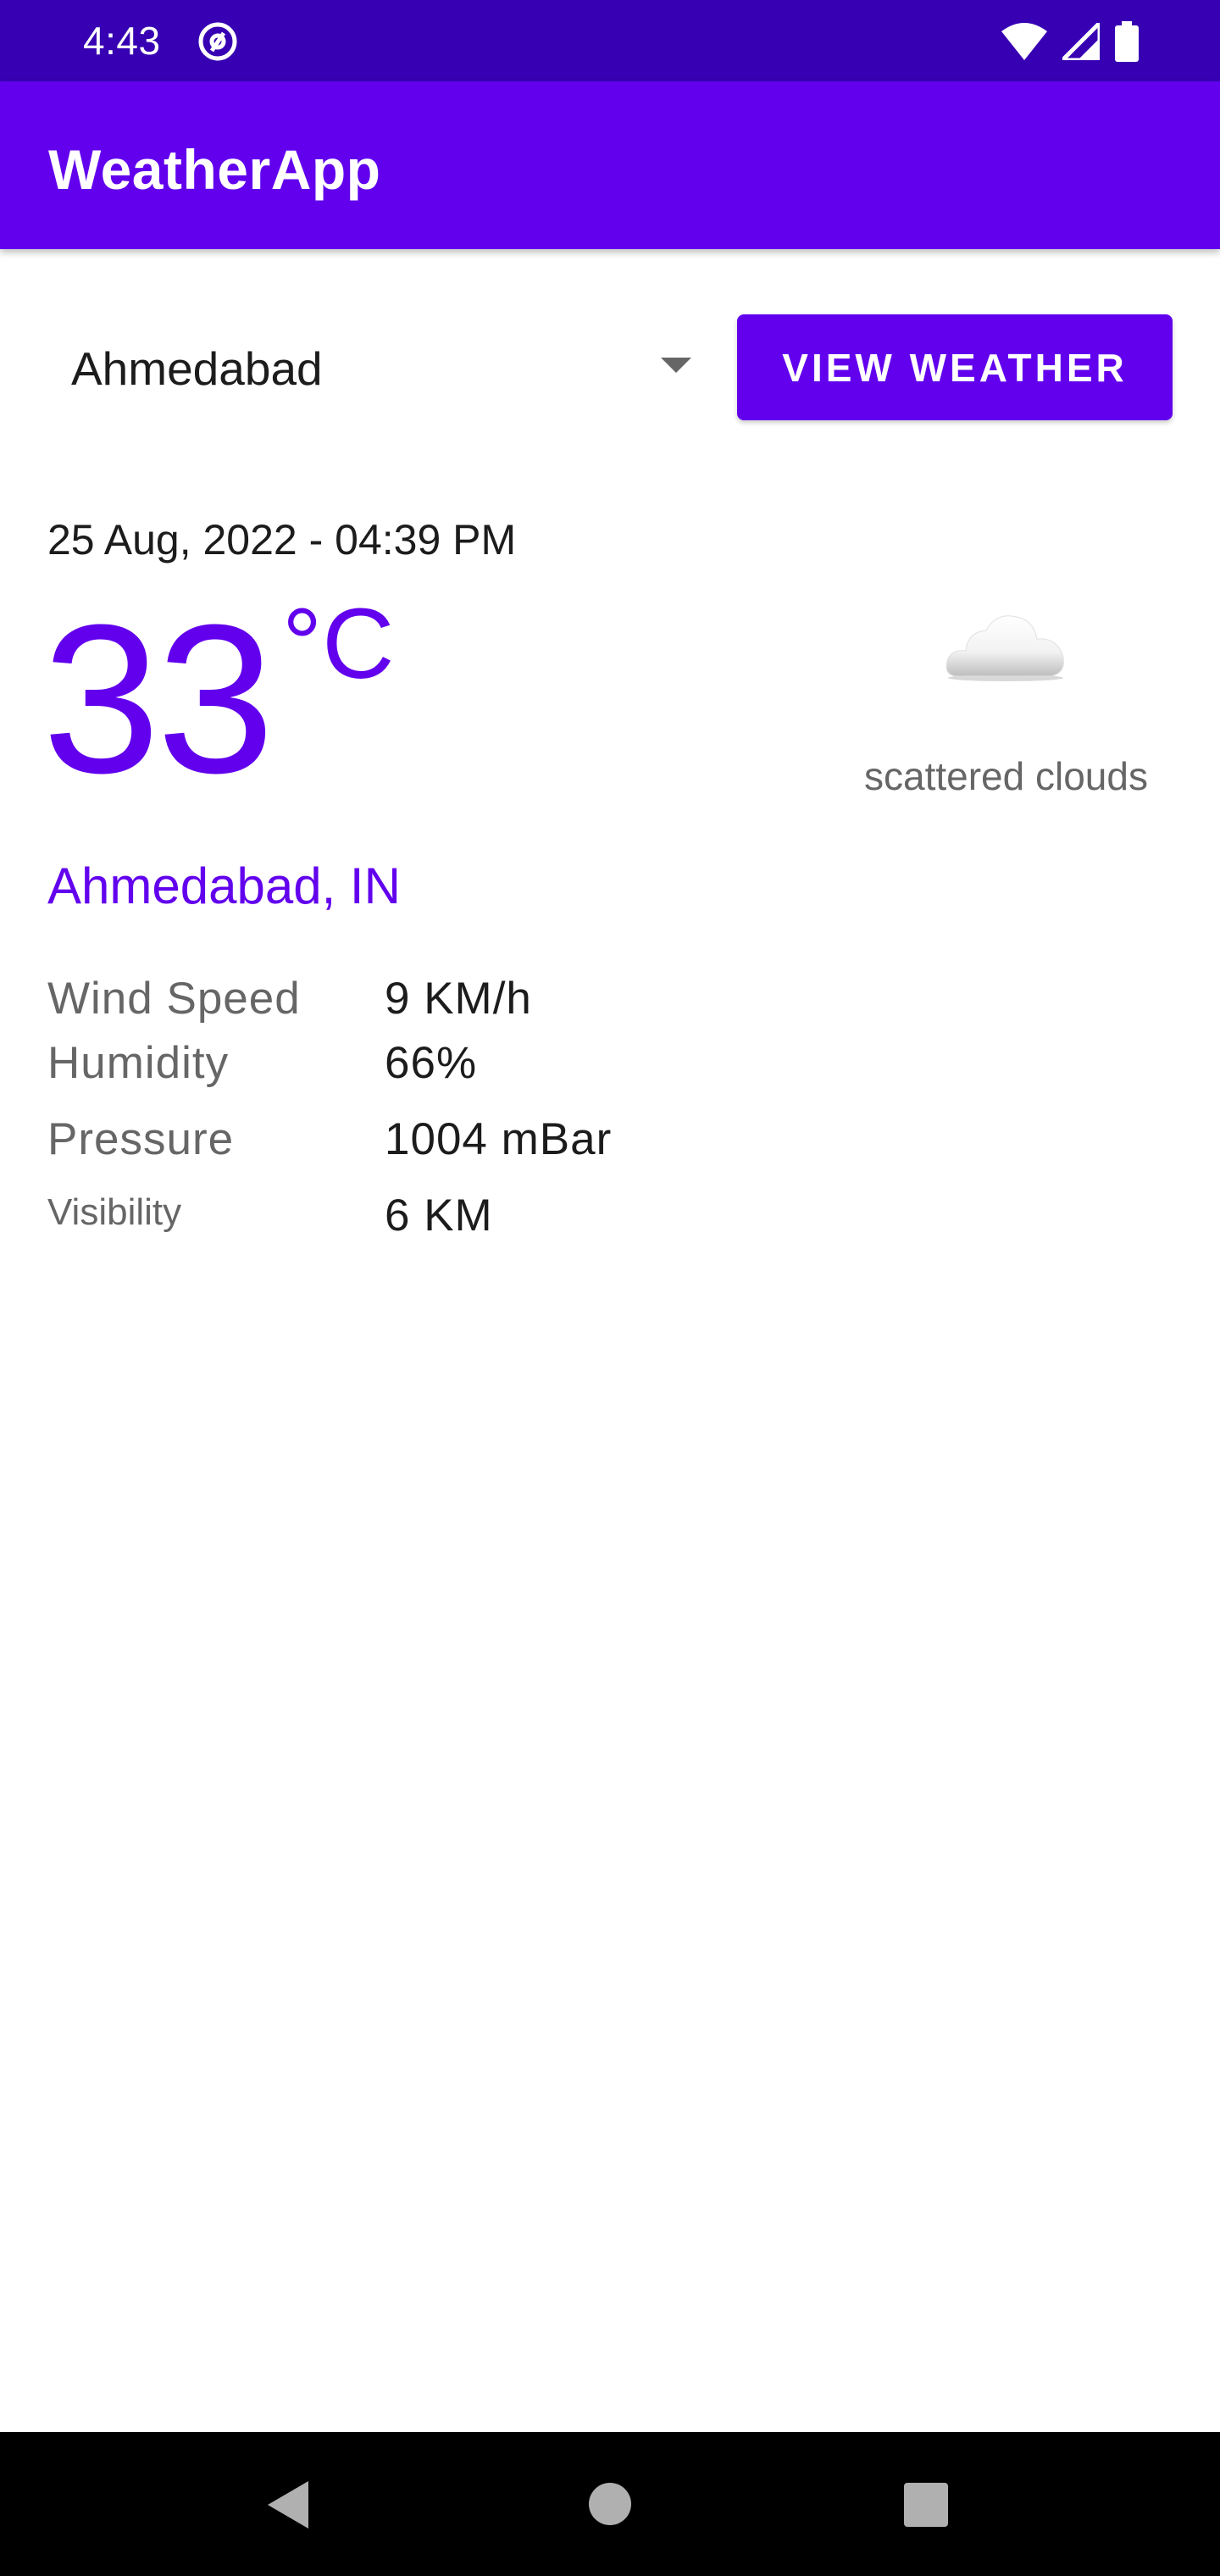 The height and width of the screenshot is (2576, 1220). Describe the element at coordinates (676, 365) in the screenshot. I see `dropdown-arrow-icon` at that location.